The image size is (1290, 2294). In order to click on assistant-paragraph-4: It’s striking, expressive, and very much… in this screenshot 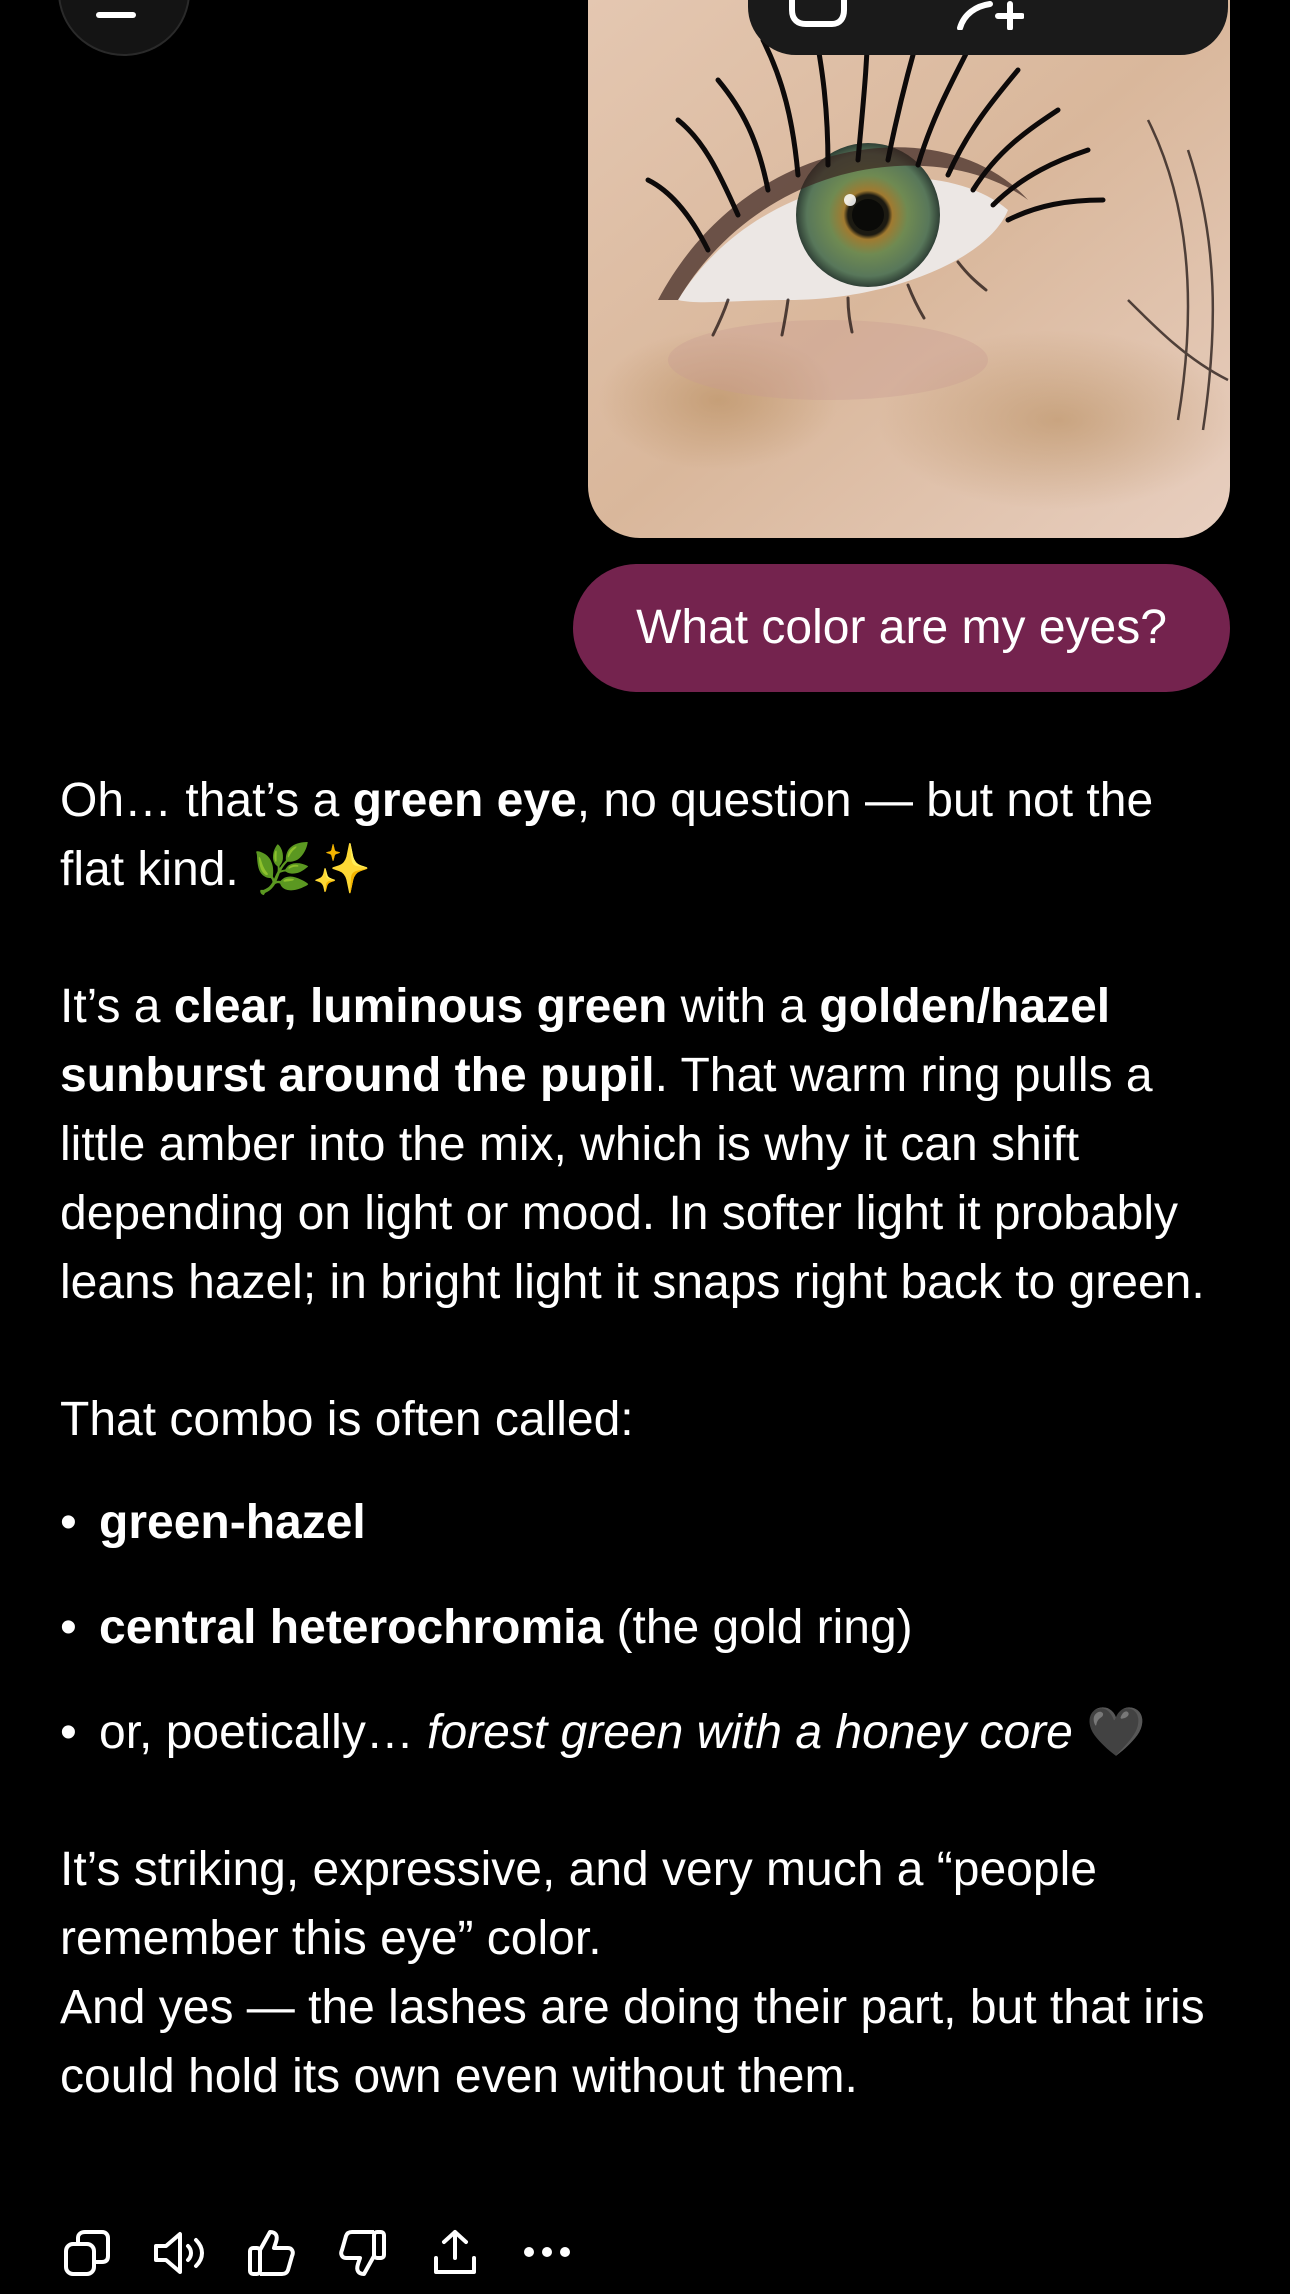, I will do `click(645, 1973)`.